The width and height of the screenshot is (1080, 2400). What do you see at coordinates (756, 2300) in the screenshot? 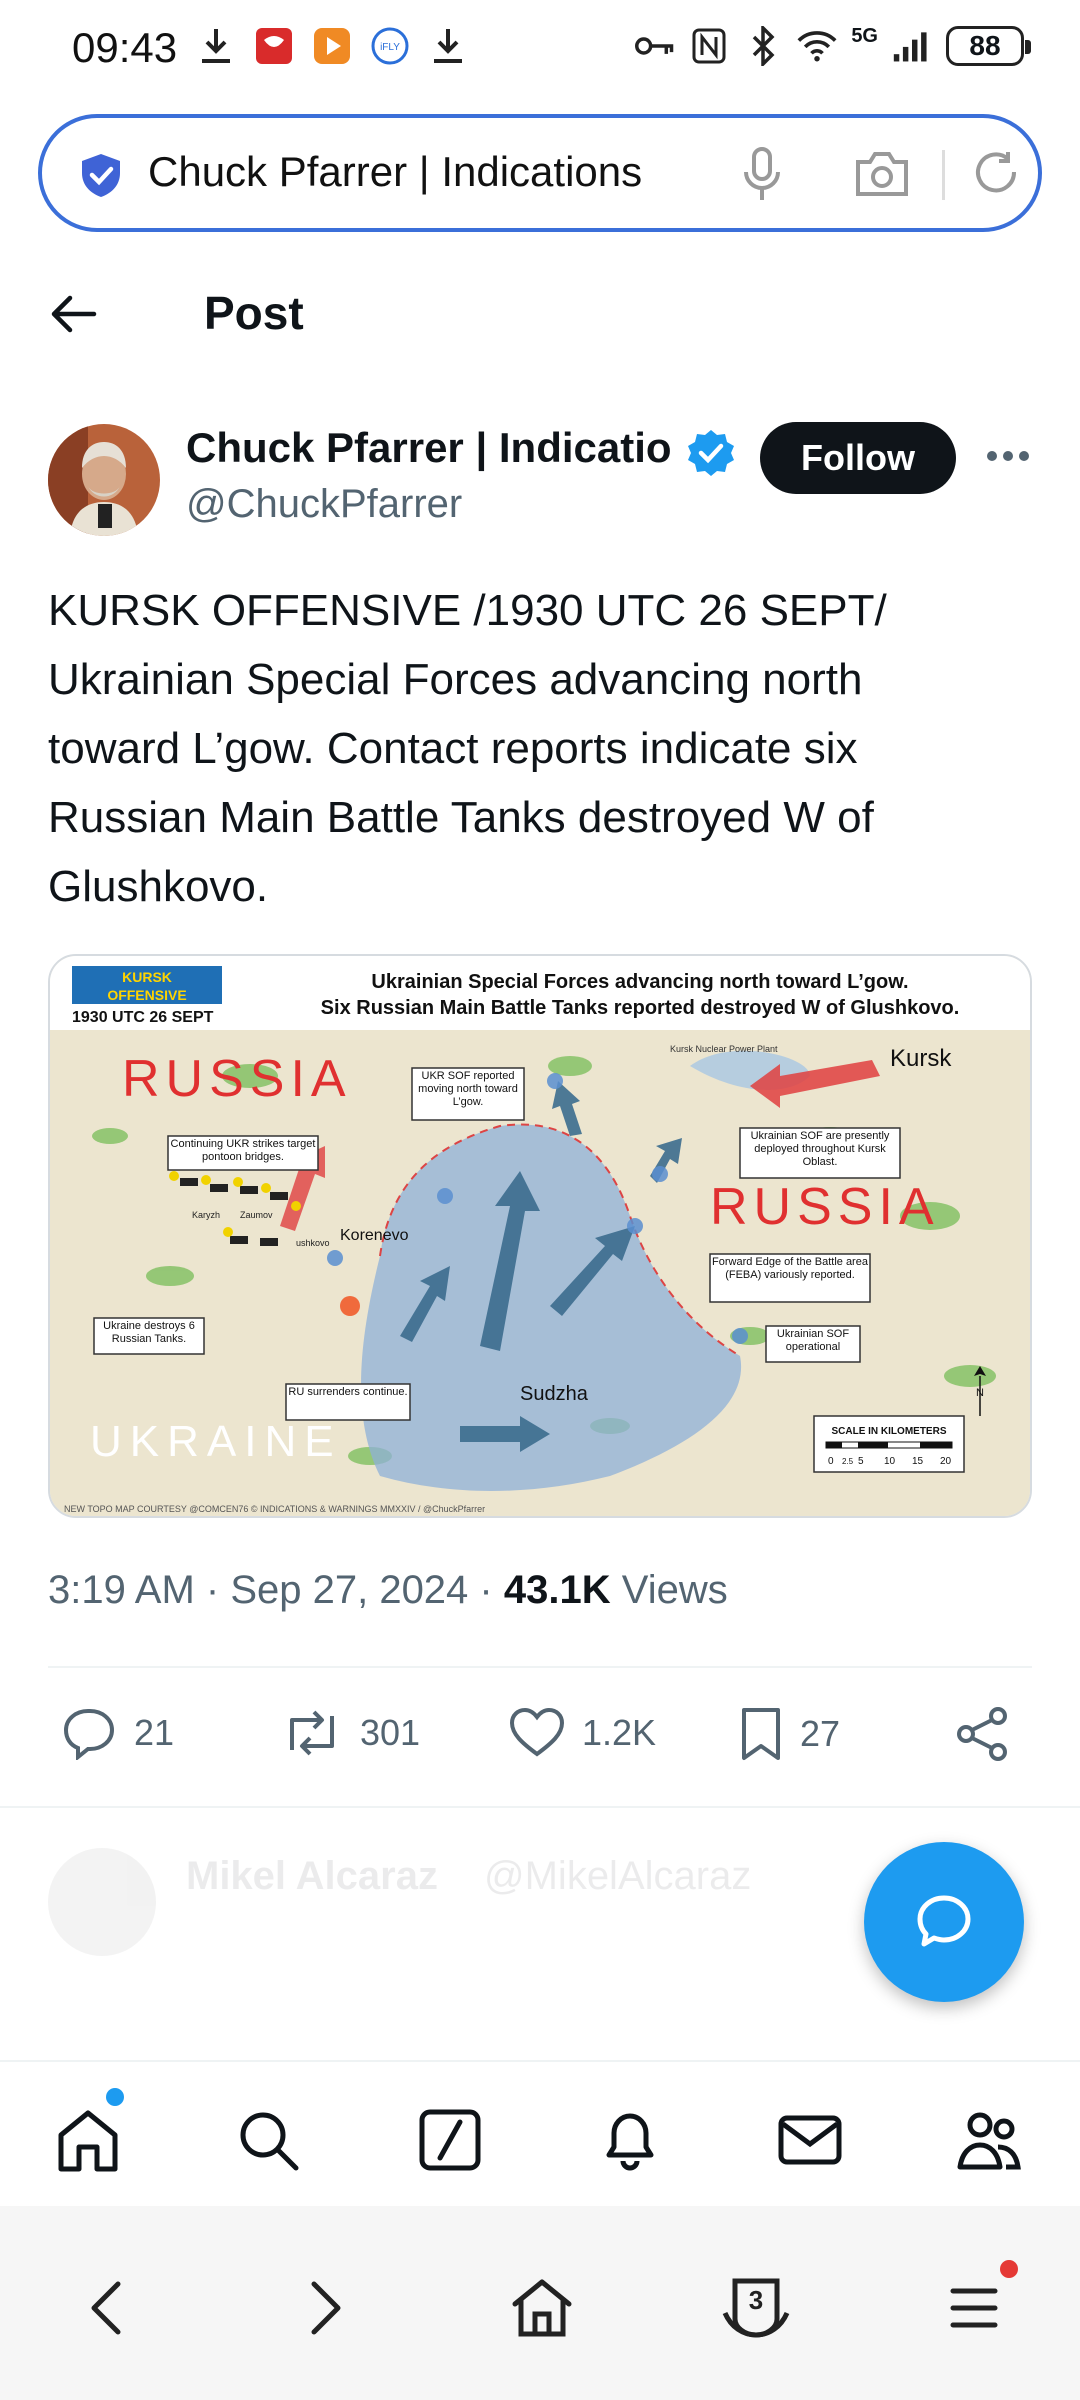
I see `tab-count: 3` at bounding box center [756, 2300].